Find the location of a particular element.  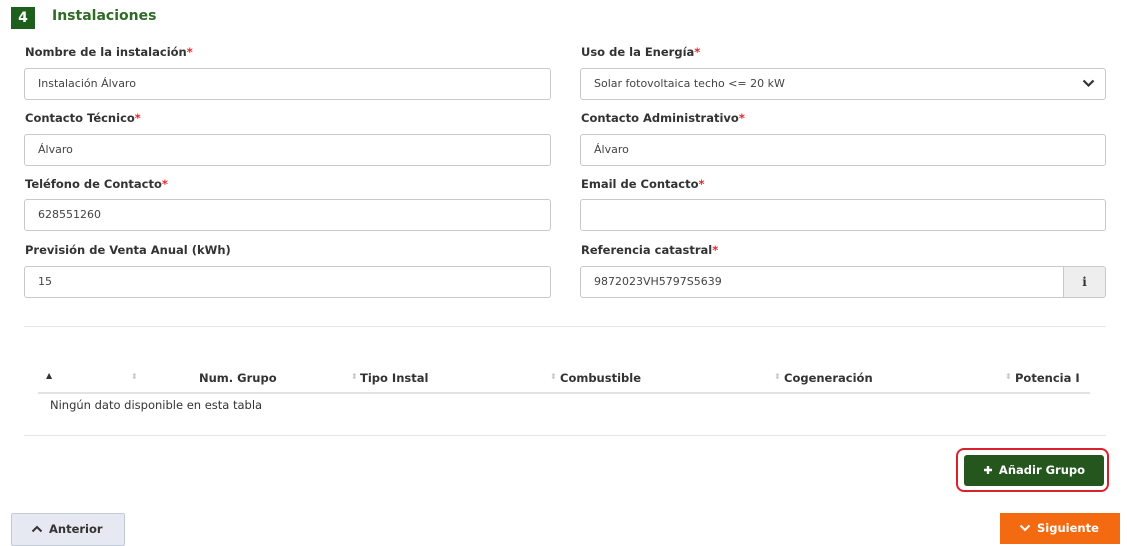

cadastral-reference-input: 9872023VH5797S5639 is located at coordinates (822, 282).